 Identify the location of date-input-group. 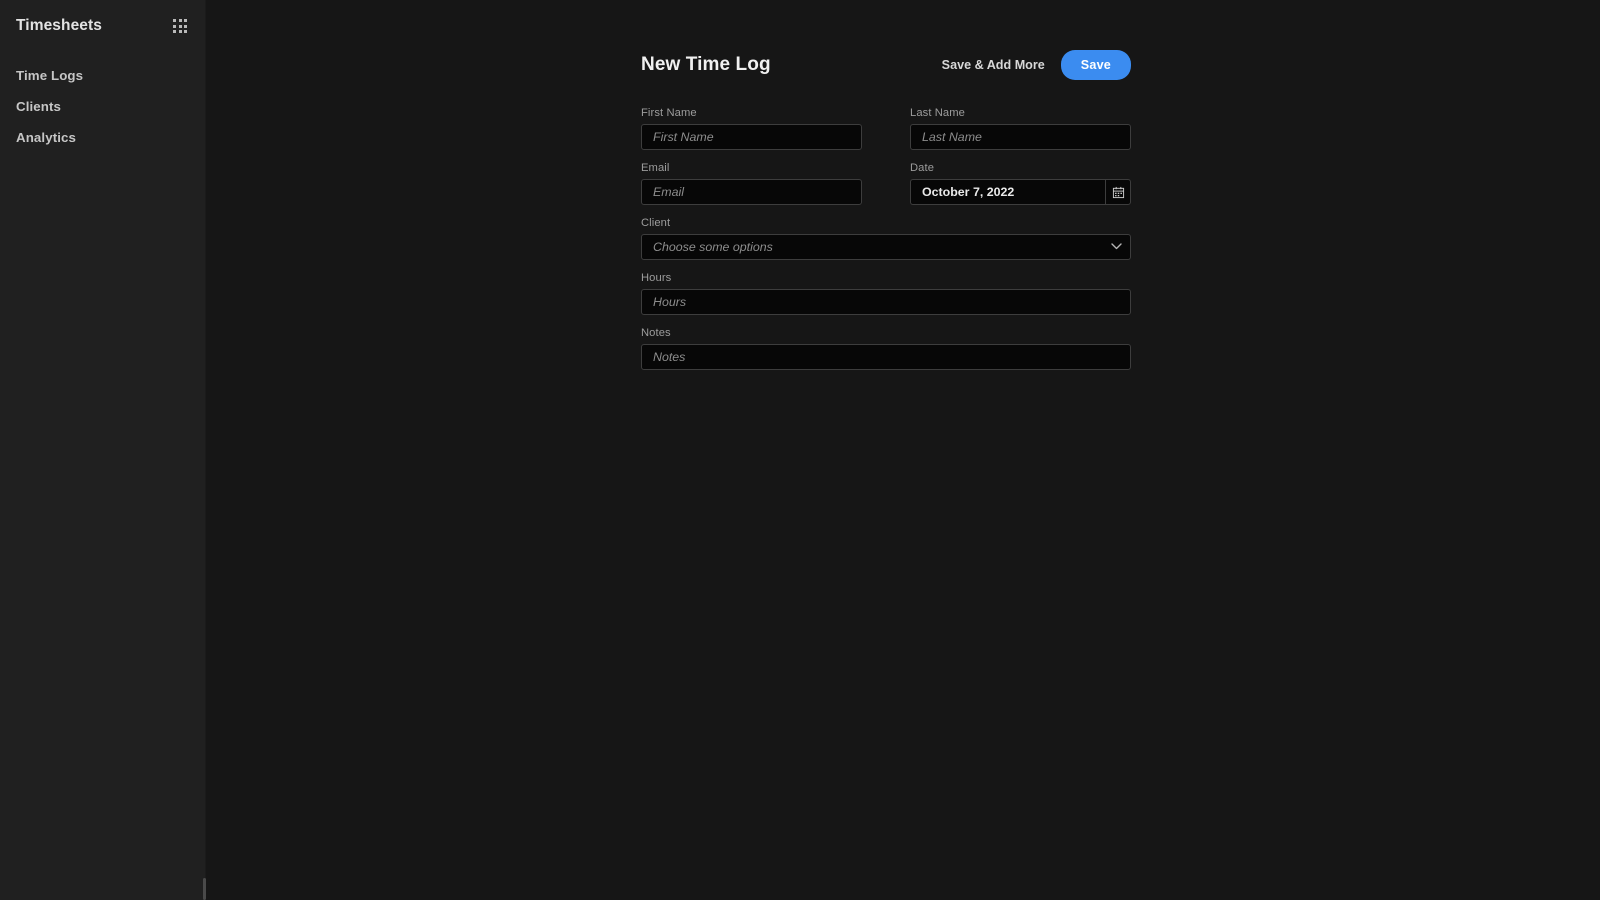
(1020, 192).